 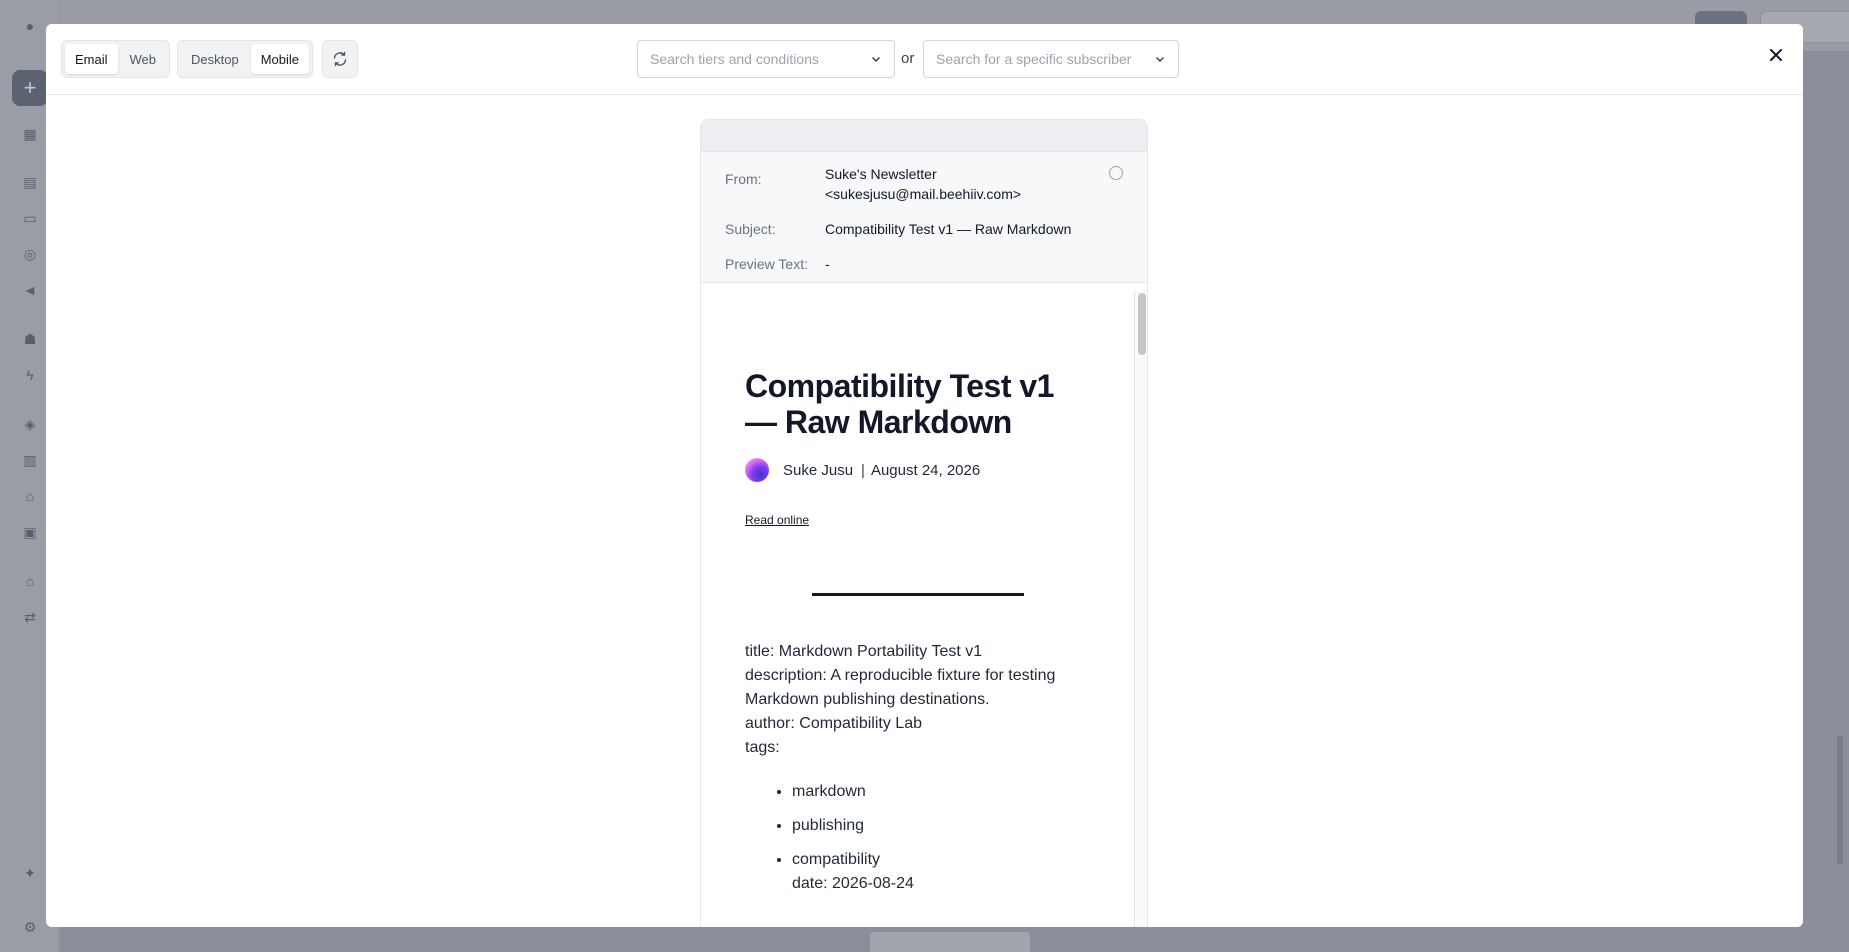 I want to click on podcast-icon: ◎, so click(x=30, y=253).